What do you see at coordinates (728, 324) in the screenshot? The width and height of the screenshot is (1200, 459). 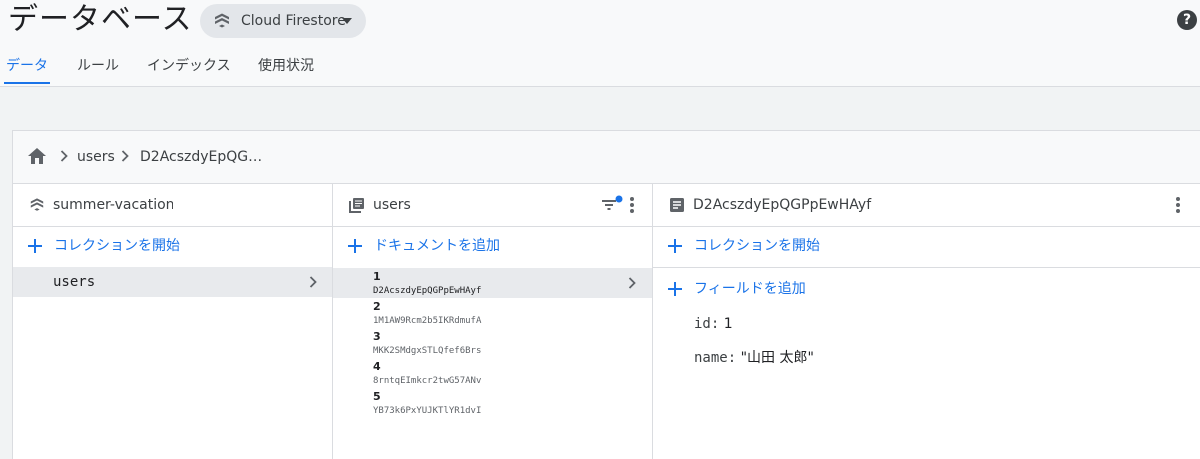 I see `field-value: 1` at bounding box center [728, 324].